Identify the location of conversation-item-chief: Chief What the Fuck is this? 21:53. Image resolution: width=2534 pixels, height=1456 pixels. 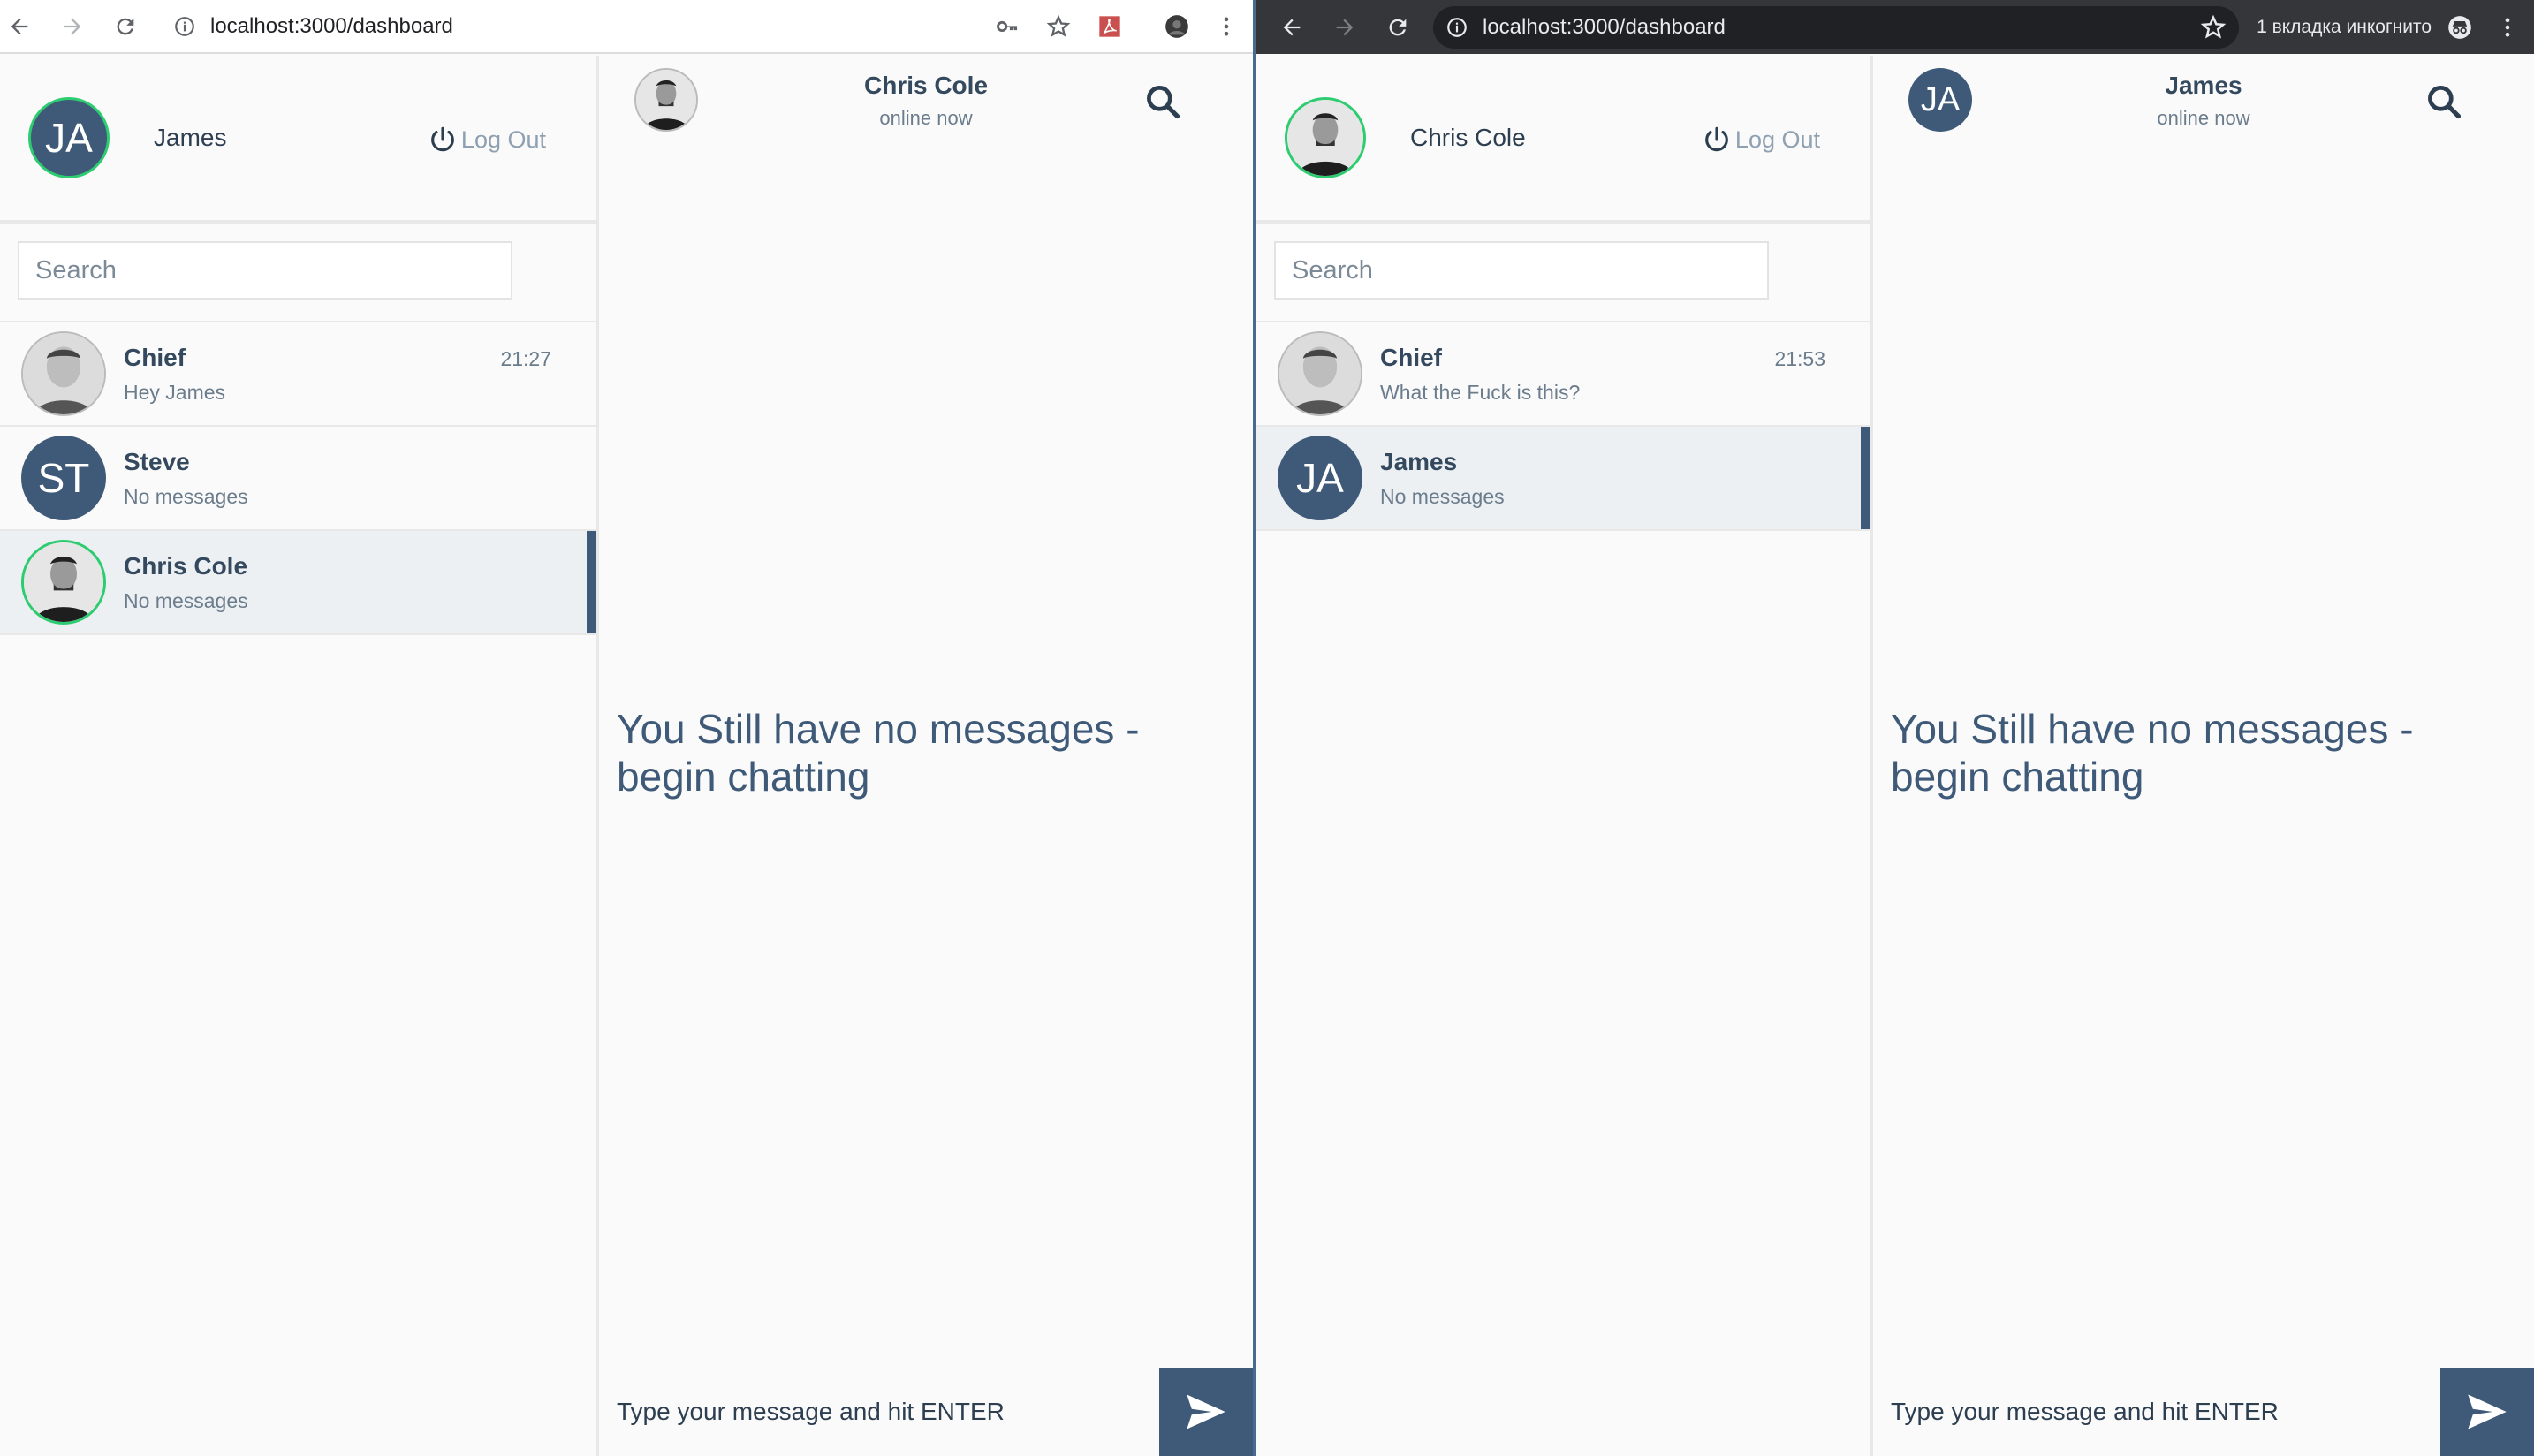
(1563, 374).